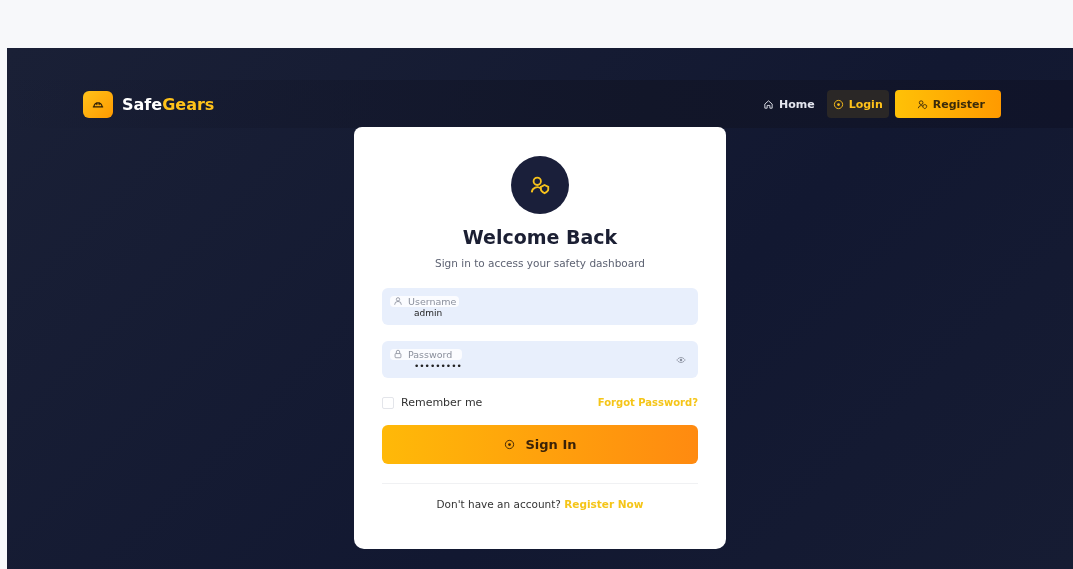 This screenshot has height=569, width=1073. What do you see at coordinates (499, 504) in the screenshot?
I see `footer-text: Don't have an account?` at bounding box center [499, 504].